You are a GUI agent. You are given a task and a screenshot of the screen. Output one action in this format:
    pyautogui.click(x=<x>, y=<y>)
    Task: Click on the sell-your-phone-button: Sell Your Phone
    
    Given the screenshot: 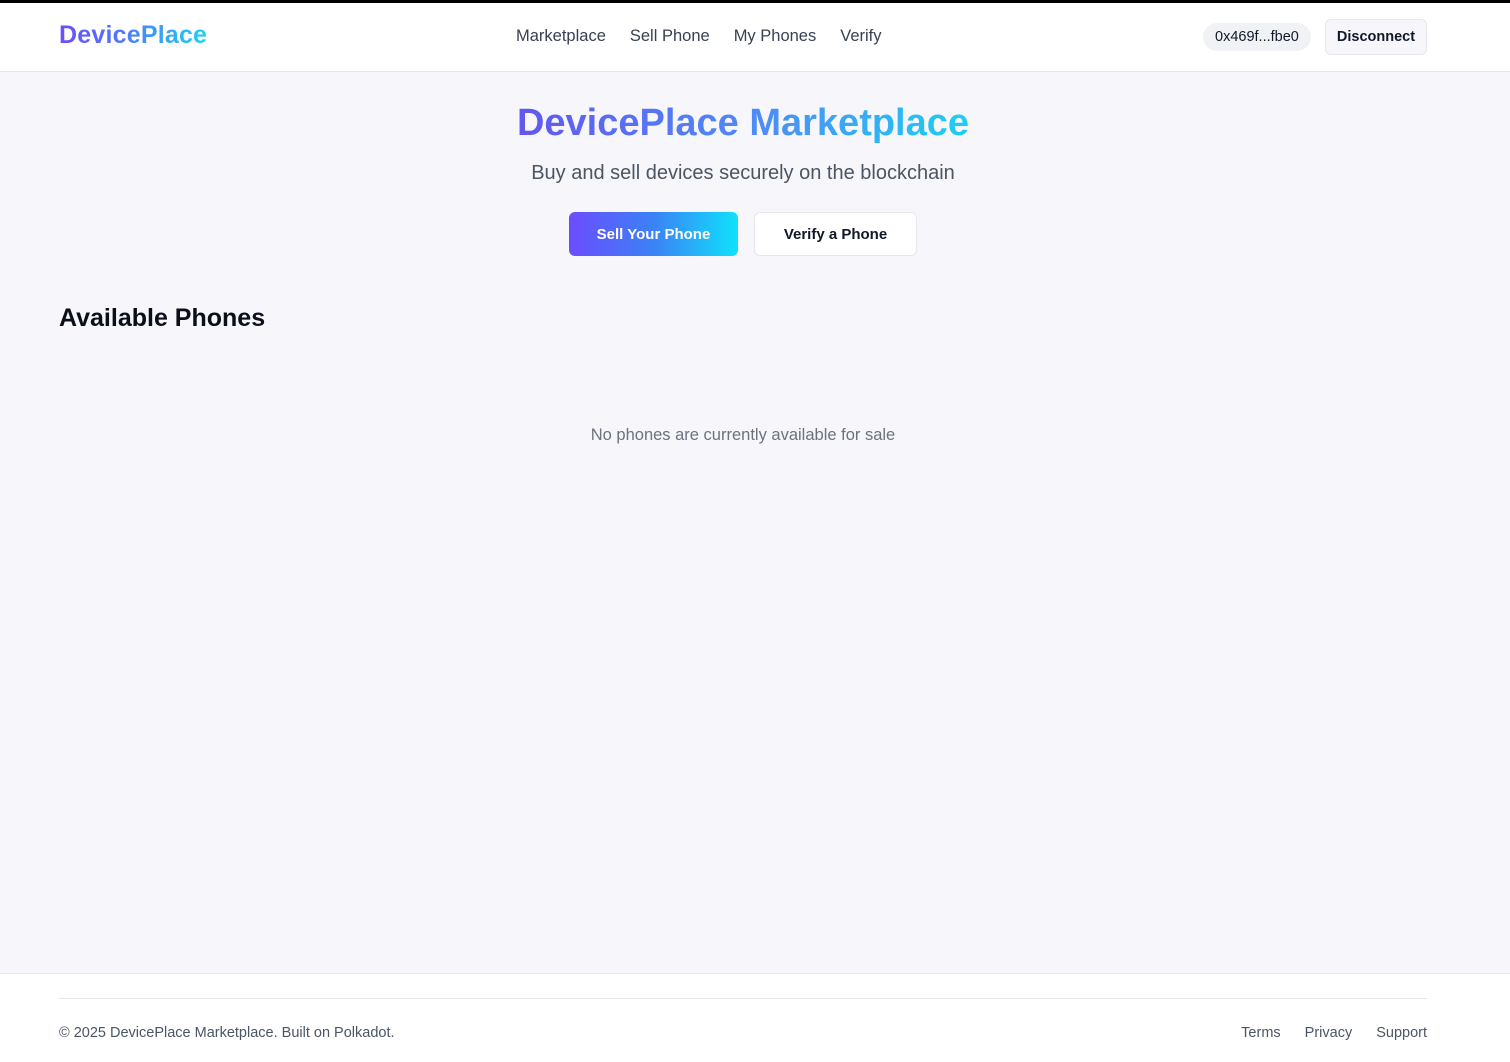 What is the action you would take?
    pyautogui.click(x=653, y=234)
    